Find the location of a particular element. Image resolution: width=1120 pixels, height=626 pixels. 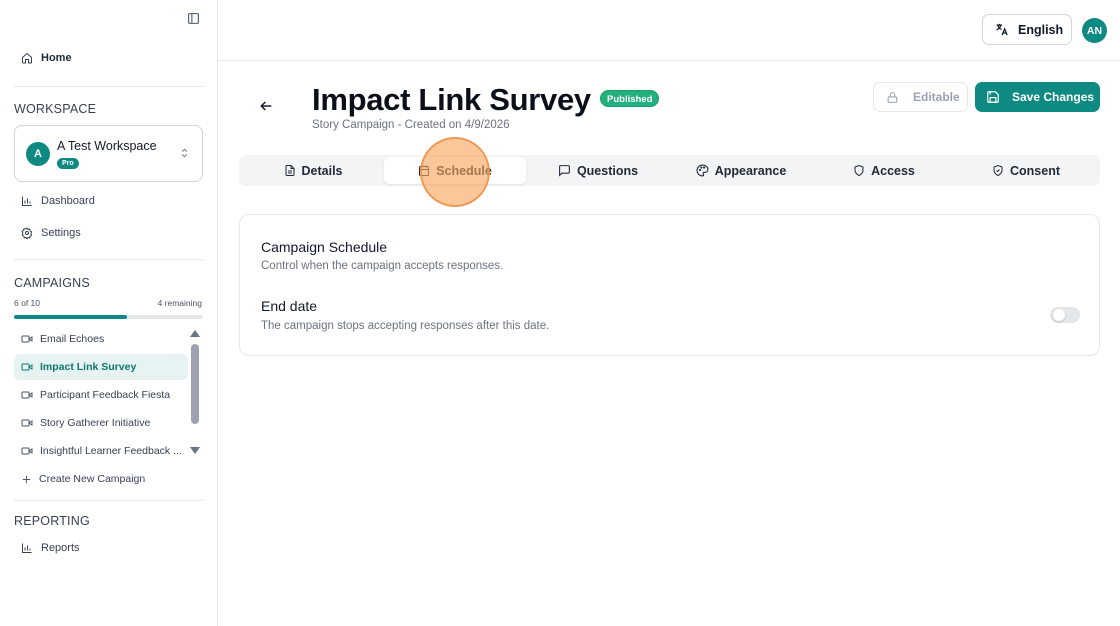

campaign-item-label: Impact Link Survey is located at coordinates (88, 367).